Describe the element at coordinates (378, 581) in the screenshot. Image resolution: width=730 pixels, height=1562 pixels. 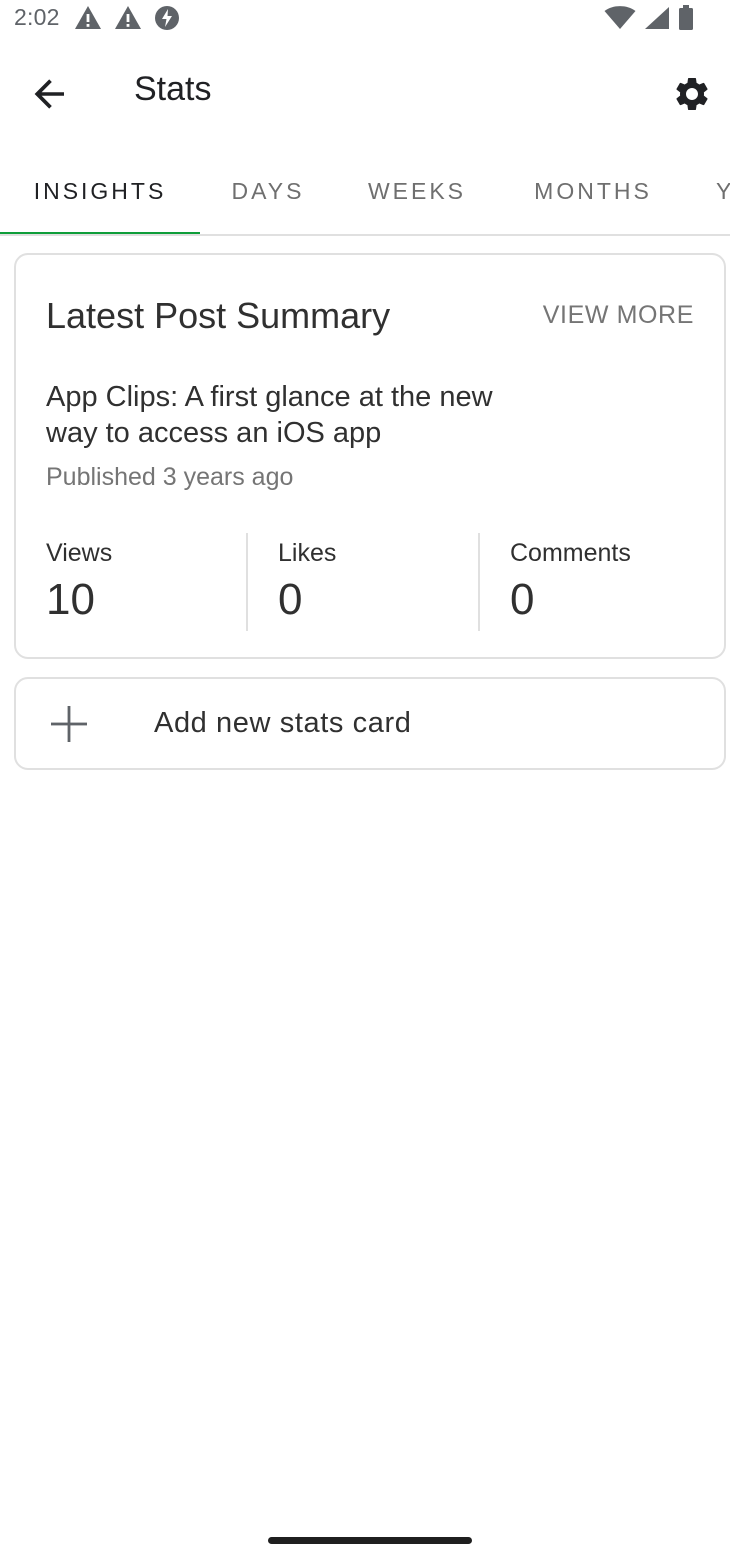
I see `stat-likes: Likes 0` at that location.